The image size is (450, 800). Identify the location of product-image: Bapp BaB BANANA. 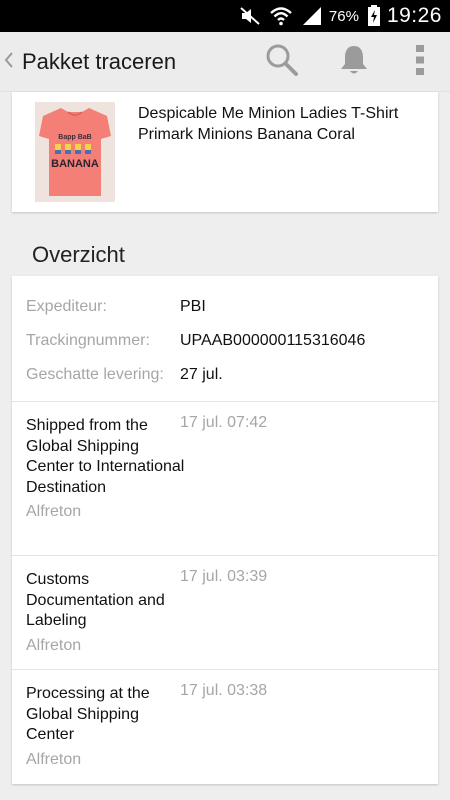
(75, 152).